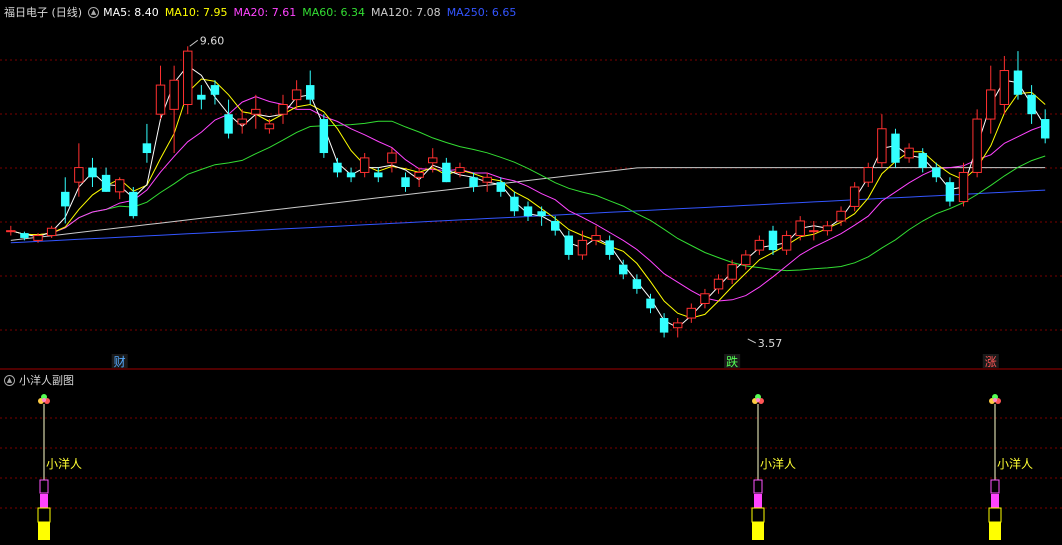 This screenshot has height=545, width=1062. What do you see at coordinates (770, 343) in the screenshot?
I see `price-annotation: 3.57` at bounding box center [770, 343].